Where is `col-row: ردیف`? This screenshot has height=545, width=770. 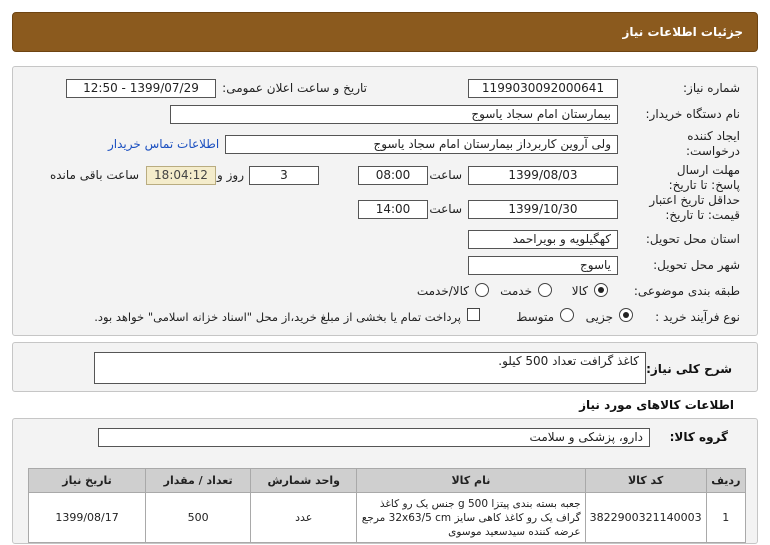
col-row: ردیف is located at coordinates (726, 480).